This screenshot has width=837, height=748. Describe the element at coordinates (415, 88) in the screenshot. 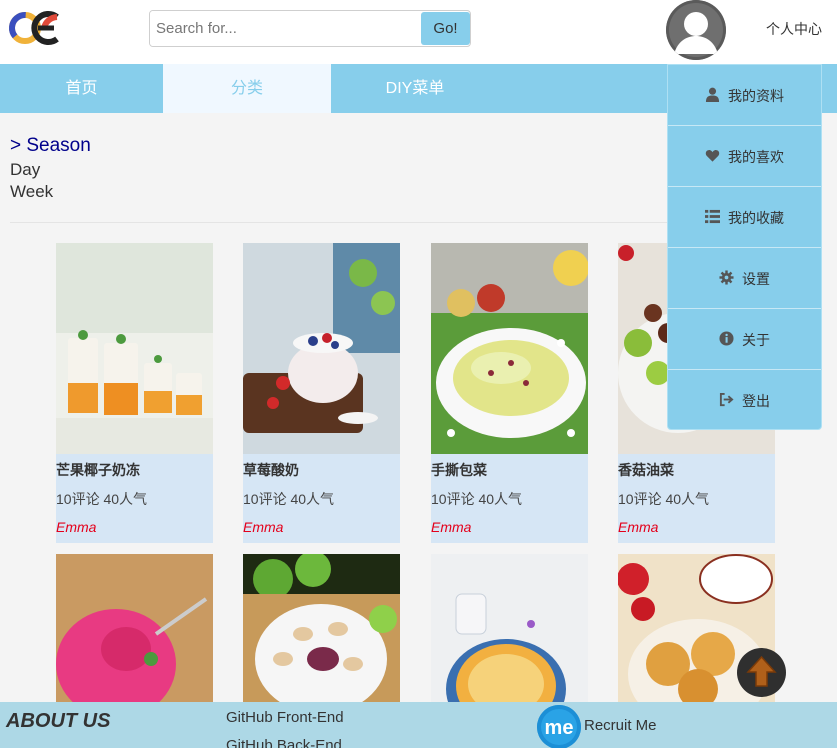

I see `tab-diy-menu: DIY菜单` at that location.